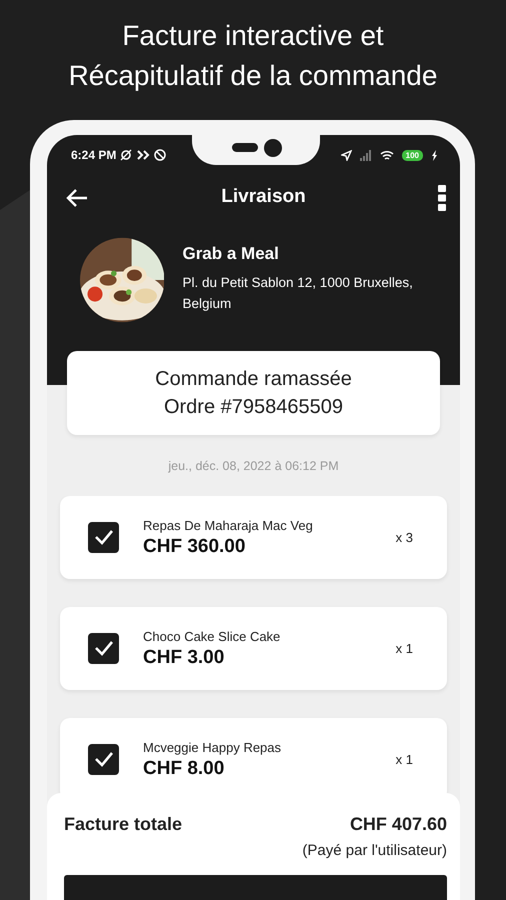 The height and width of the screenshot is (900, 506). Describe the element at coordinates (434, 155) in the screenshot. I see `charging-icon` at that location.